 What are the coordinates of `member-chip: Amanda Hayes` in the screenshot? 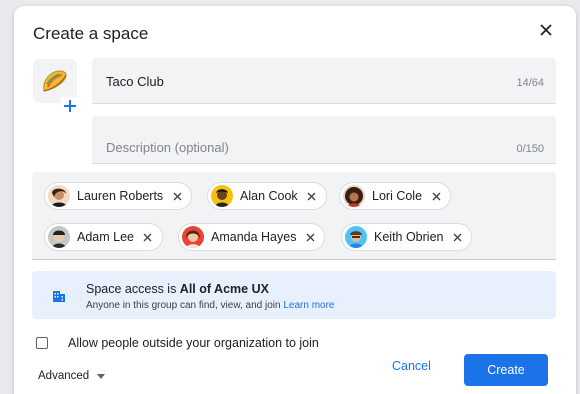 It's located at (252, 237).